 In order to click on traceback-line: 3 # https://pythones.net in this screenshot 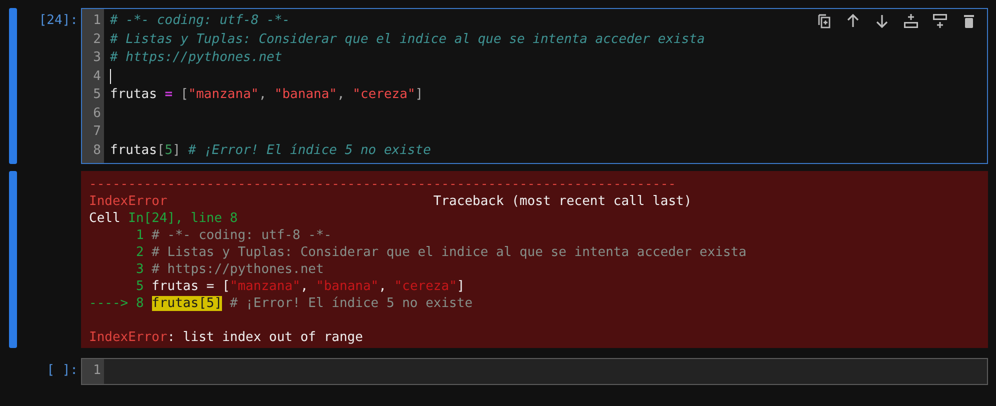, I will do `click(229, 269)`.